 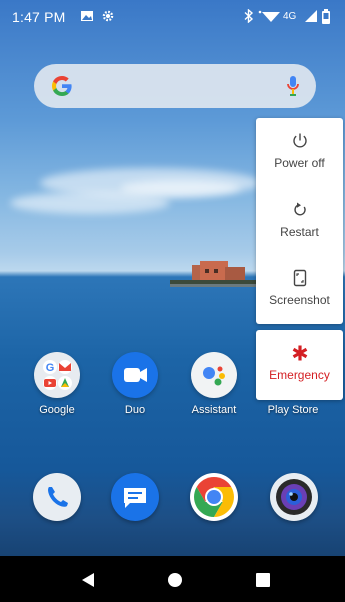 What do you see at coordinates (57, 375) in the screenshot?
I see `google-folder-icon: G` at bounding box center [57, 375].